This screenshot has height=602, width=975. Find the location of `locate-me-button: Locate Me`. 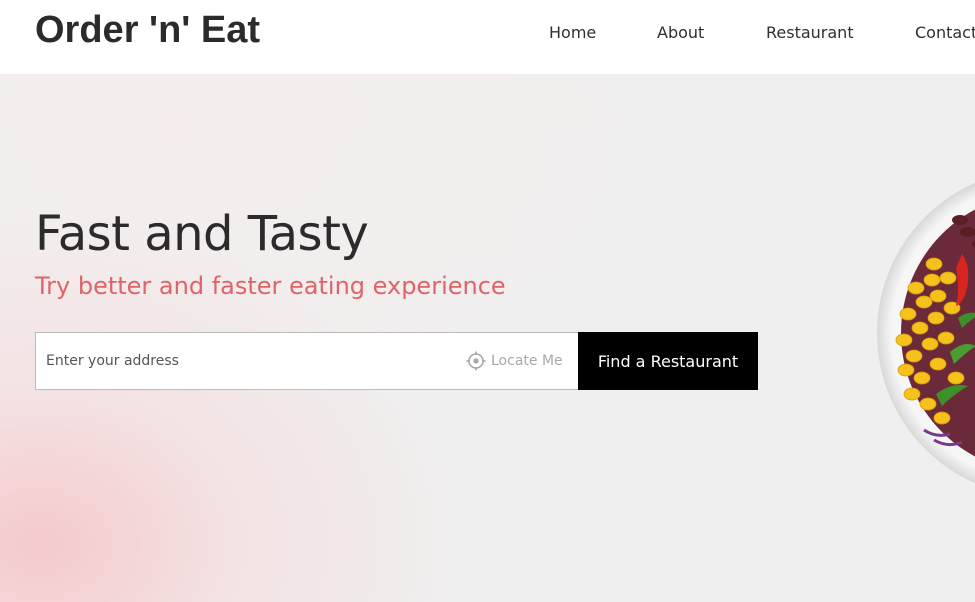

locate-me-button: Locate Me is located at coordinates (514, 361).